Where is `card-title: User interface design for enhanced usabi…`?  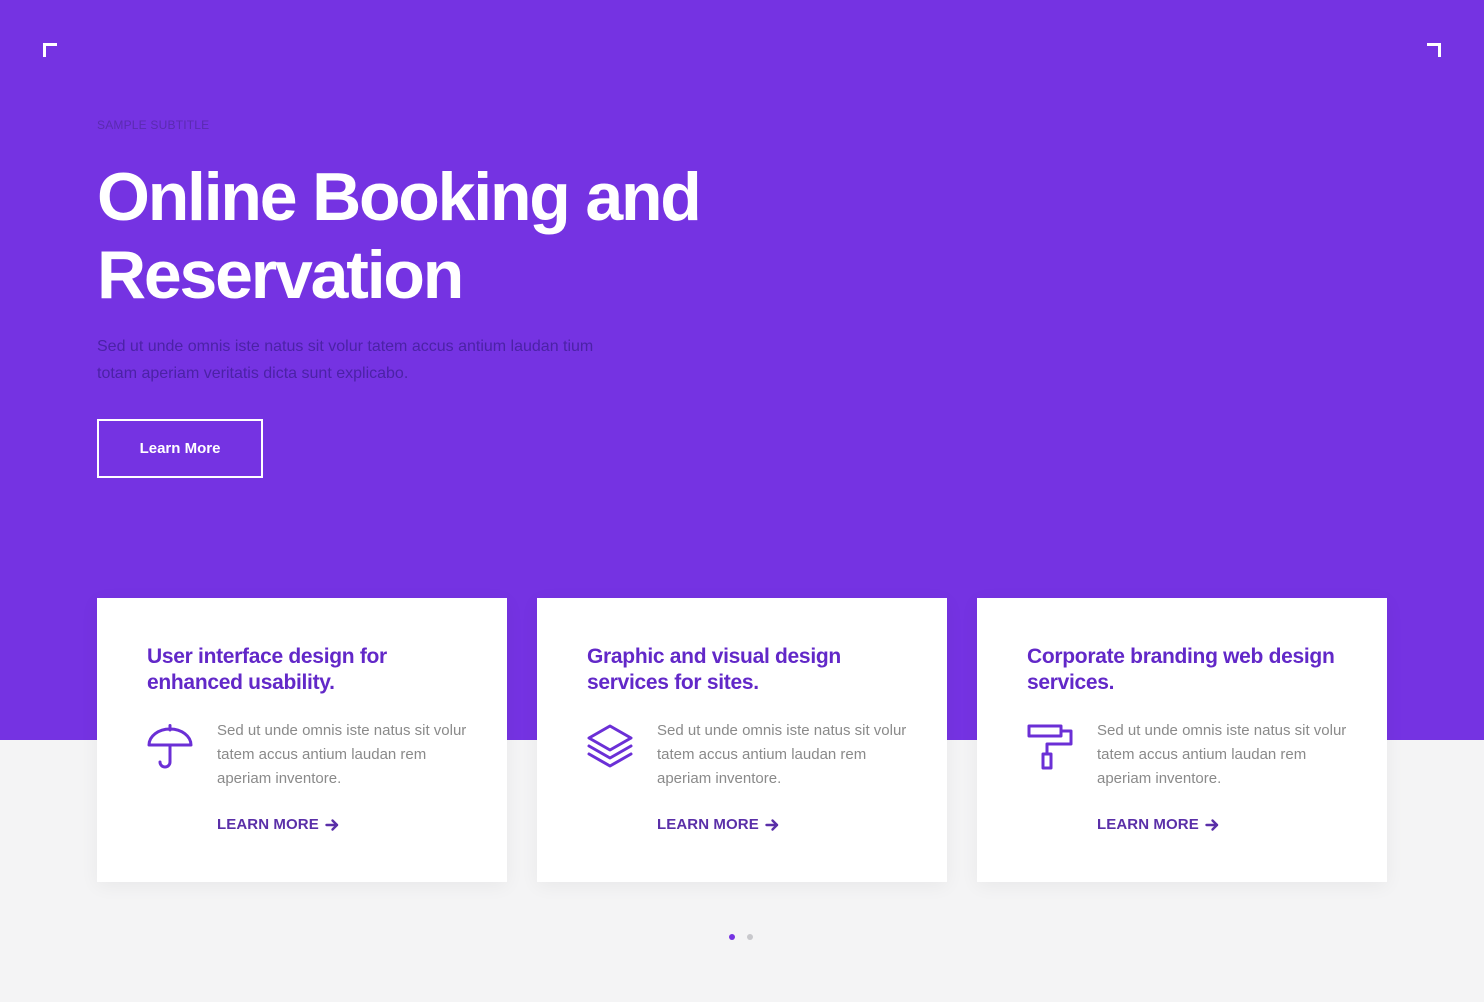
card-title: User interface design for enhanced usabi… is located at coordinates (267, 669).